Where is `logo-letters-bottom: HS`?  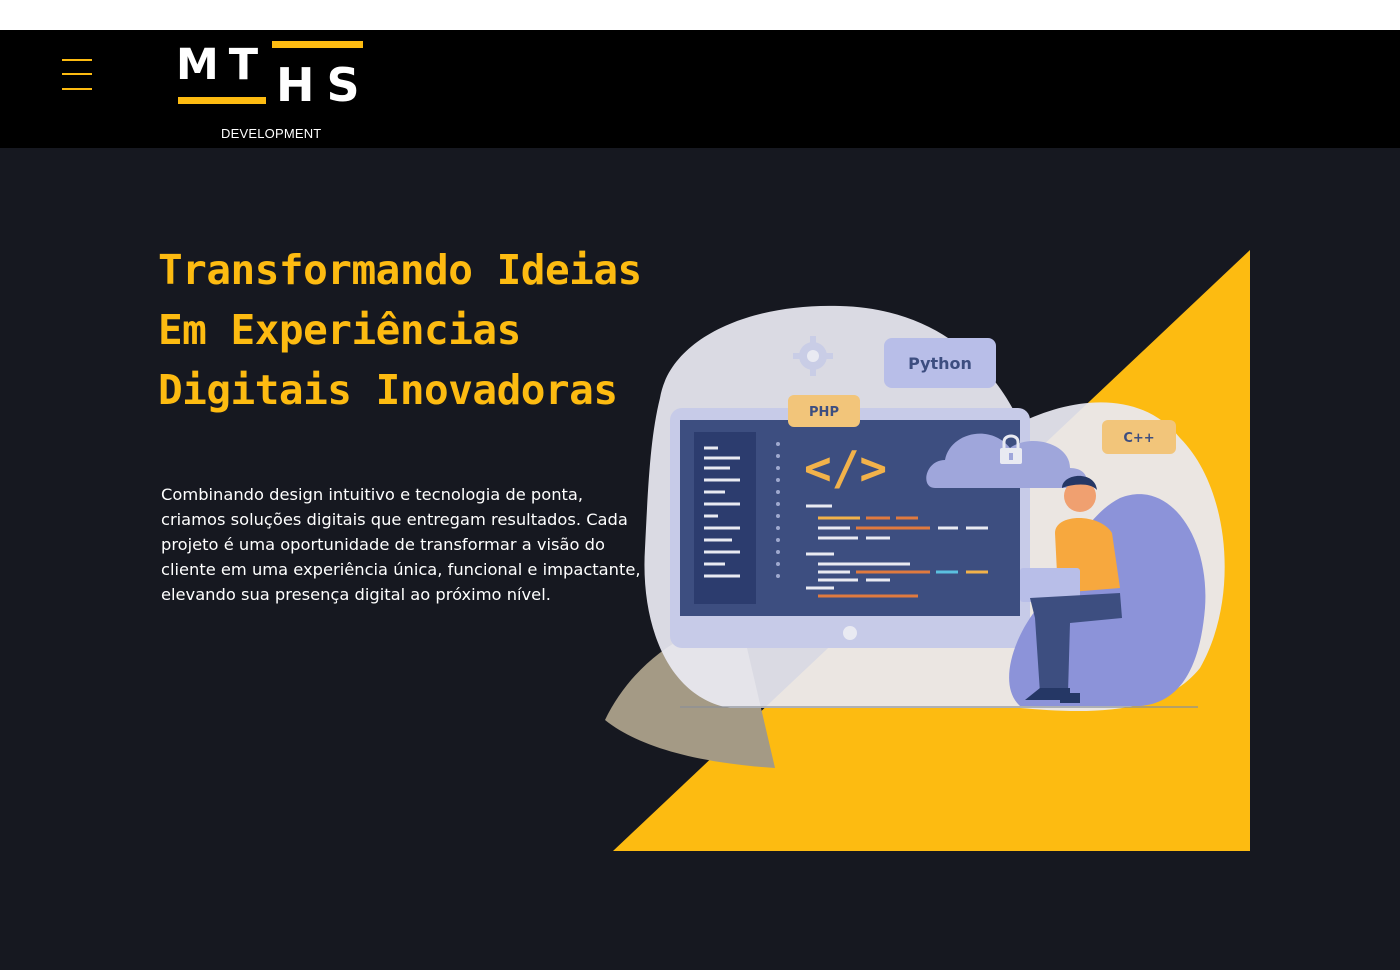
logo-letters-bottom: HS is located at coordinates (324, 85).